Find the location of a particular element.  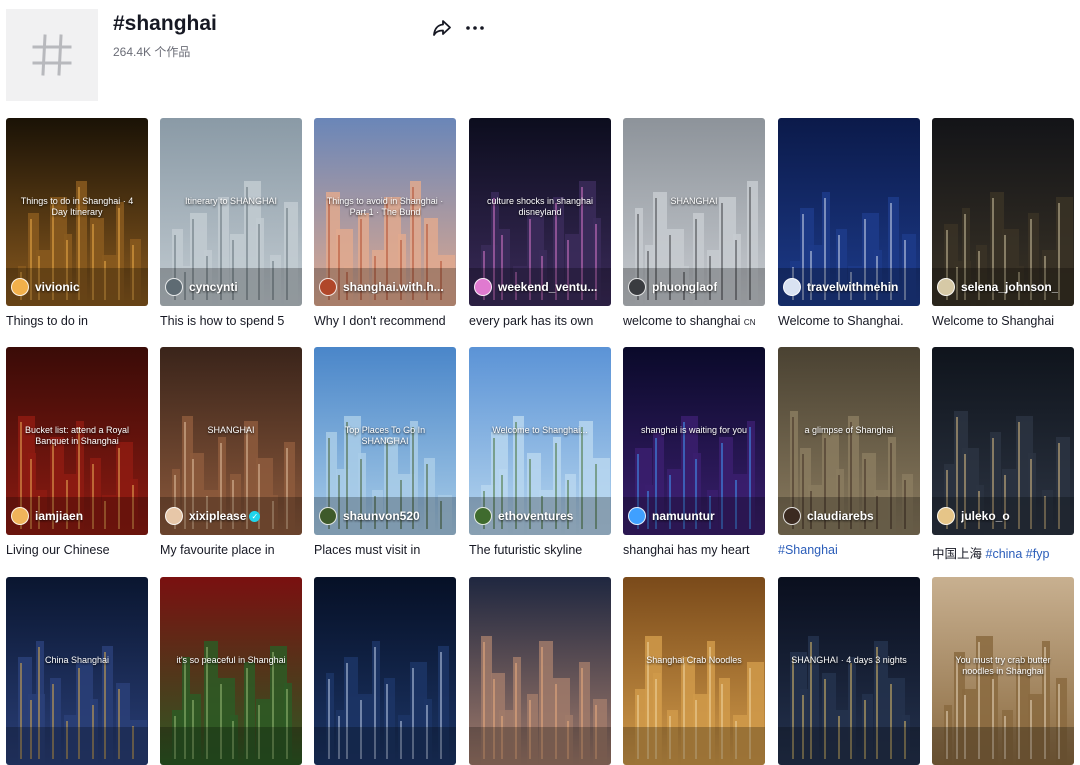

caption-text: Welcome to Shanghai is located at coordinates (993, 321).